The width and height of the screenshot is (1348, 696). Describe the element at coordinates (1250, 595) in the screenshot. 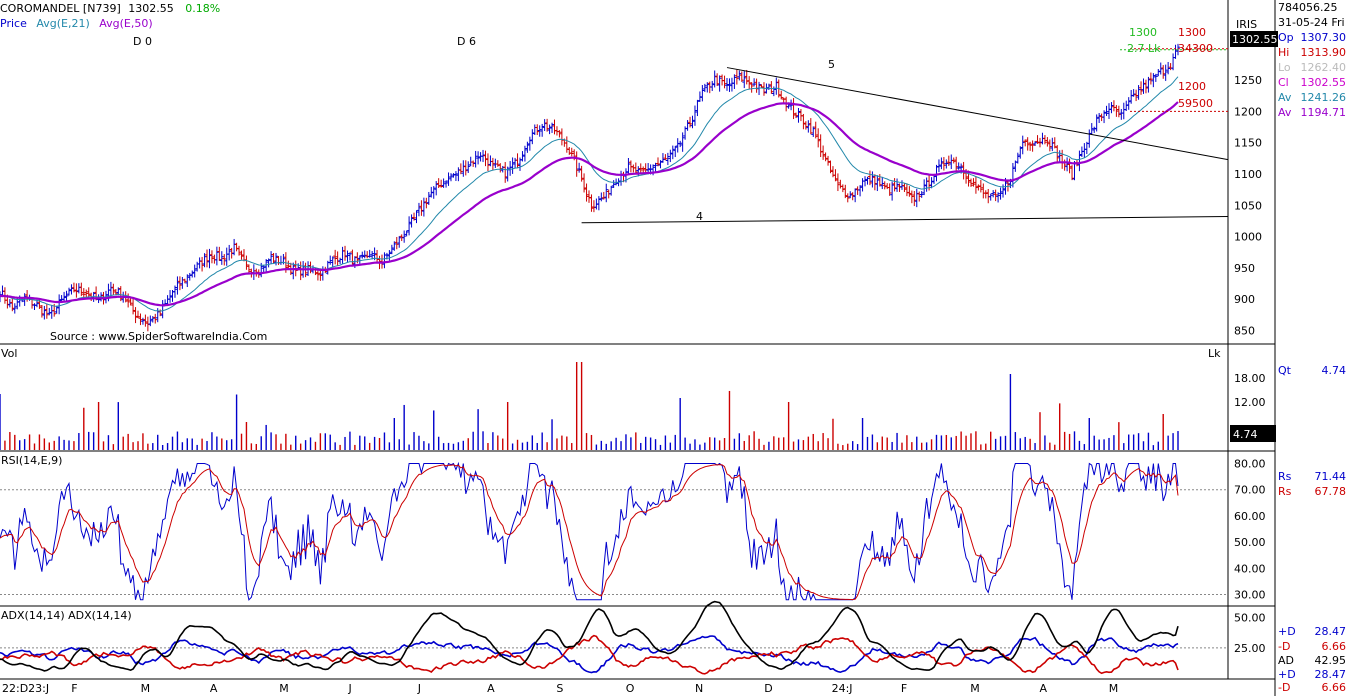

I see `rsi-tick-label: 30.00` at that location.